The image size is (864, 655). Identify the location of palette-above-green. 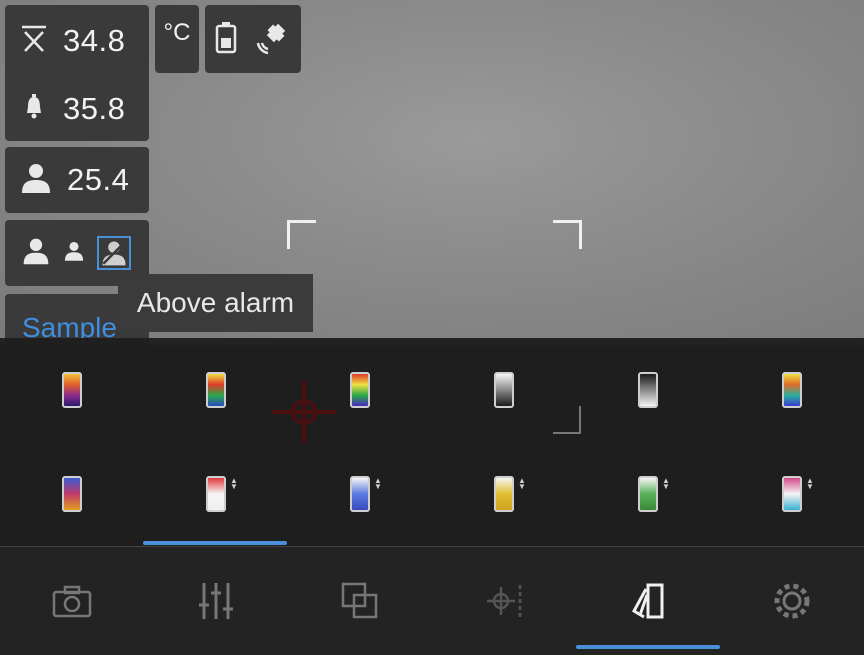
(648, 494).